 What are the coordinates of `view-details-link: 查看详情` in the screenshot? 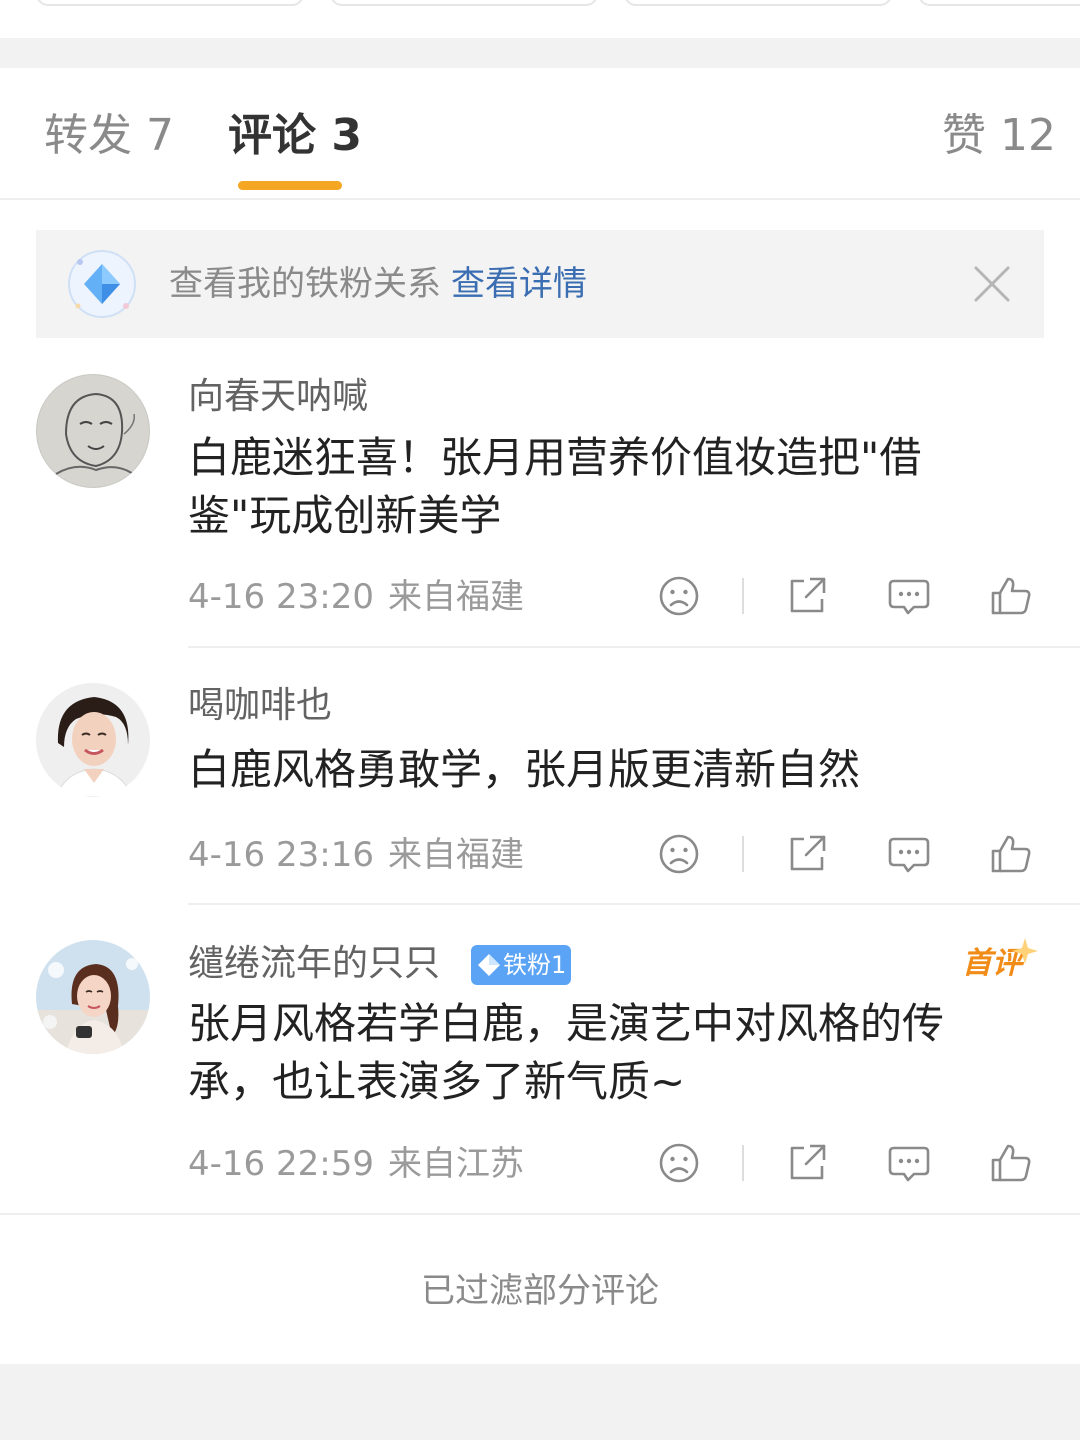 It's located at (519, 284).